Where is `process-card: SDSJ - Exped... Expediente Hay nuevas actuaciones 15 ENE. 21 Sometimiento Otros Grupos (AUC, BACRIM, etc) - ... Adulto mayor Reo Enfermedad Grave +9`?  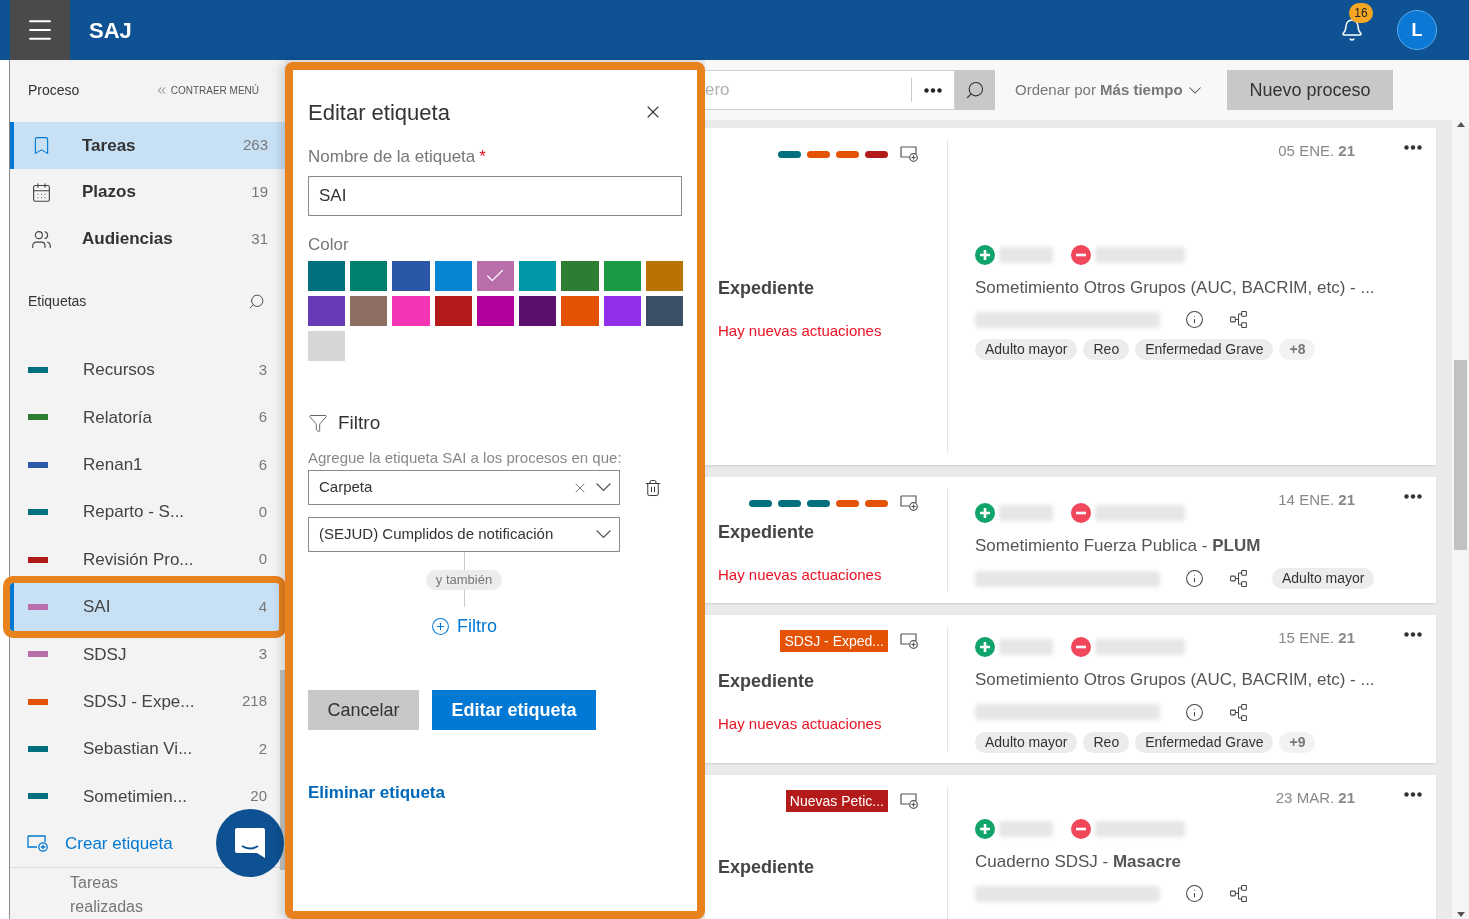
process-card: SDSJ - Exped... Expediente Hay nuevas actuaciones 15 ENE. 21 Sometimiento Otros Grupos (AUC, BACRIM, etc) - ... Adulto mayor Reo Enfermedad Grave +9 is located at coordinates (1070, 689).